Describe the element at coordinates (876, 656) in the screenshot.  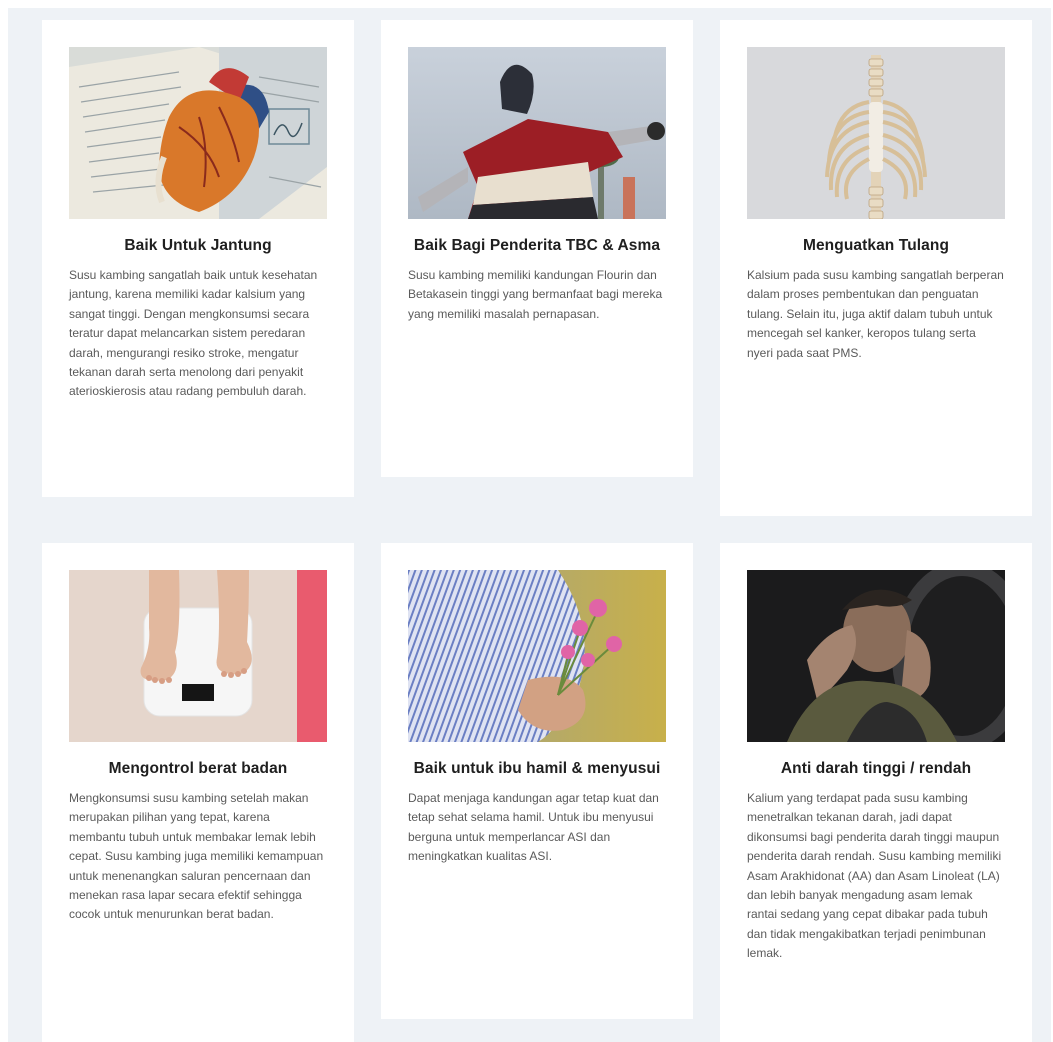
I see `man-headache-image` at that location.